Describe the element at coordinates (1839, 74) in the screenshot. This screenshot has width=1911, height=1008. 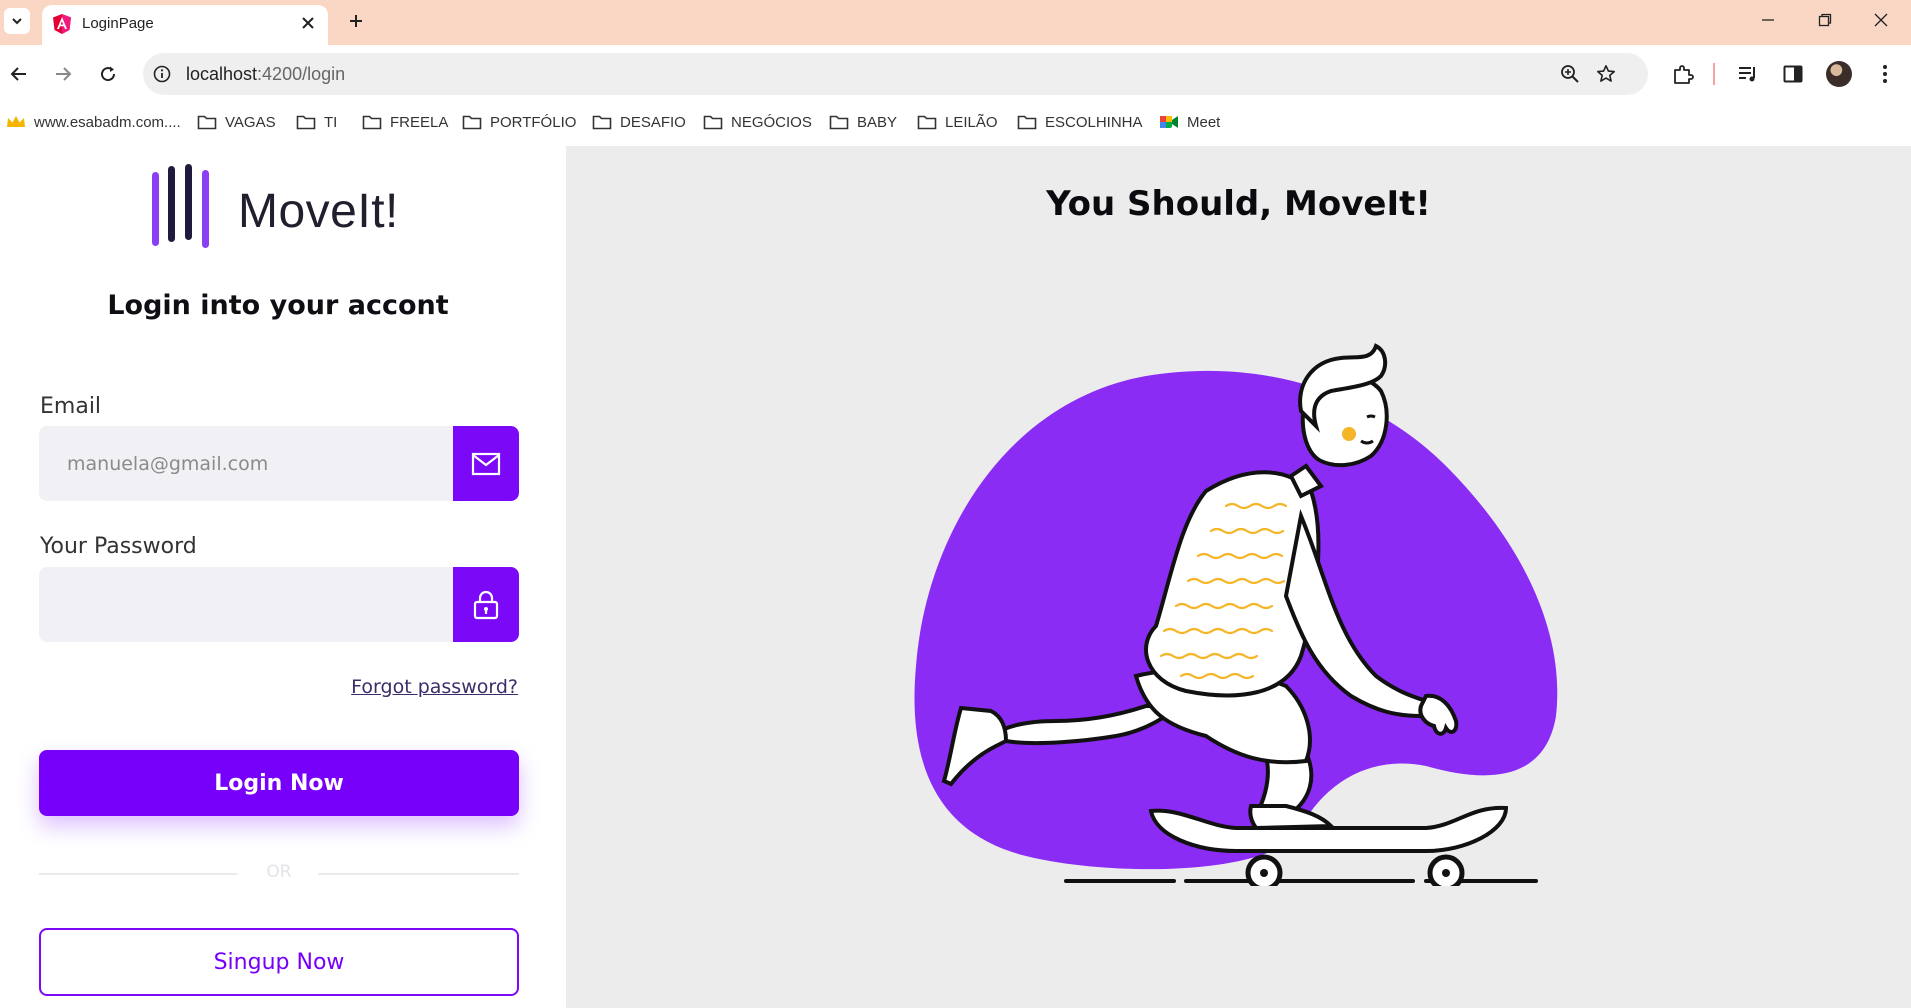
I see `profile-avatar` at that location.